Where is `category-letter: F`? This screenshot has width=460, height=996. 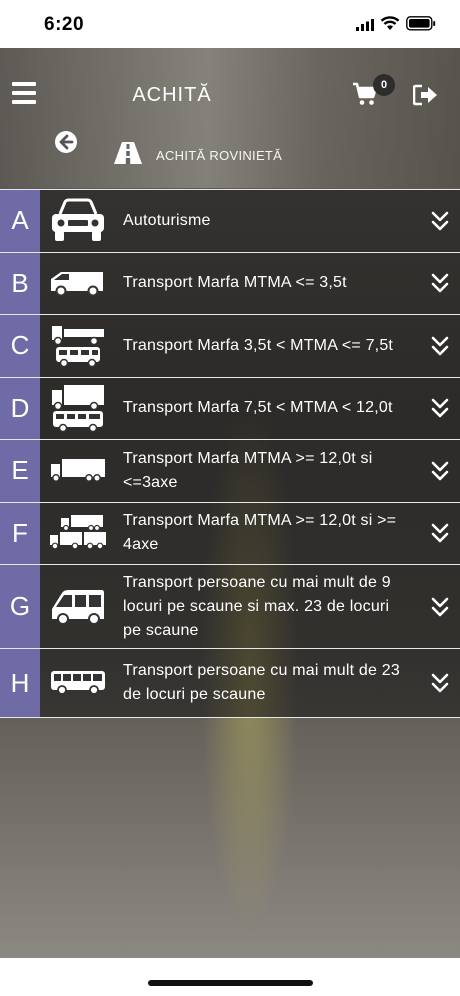 category-letter: F is located at coordinates (20, 533).